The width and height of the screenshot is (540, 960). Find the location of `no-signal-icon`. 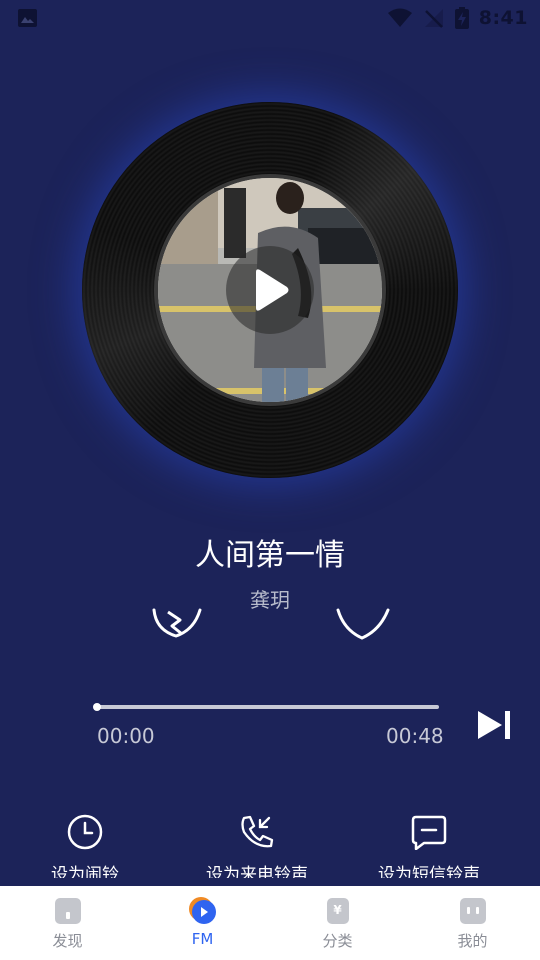

no-signal-icon is located at coordinates (433, 18).